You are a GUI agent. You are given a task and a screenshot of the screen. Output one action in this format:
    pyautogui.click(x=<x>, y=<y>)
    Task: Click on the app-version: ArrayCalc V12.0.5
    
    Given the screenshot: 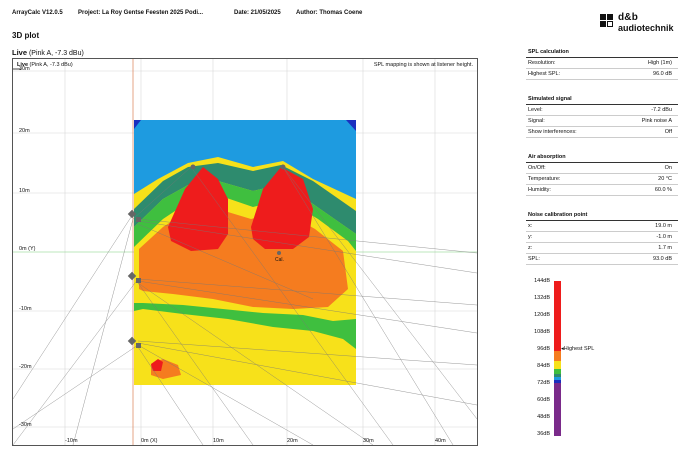 What is the action you would take?
    pyautogui.click(x=37, y=13)
    